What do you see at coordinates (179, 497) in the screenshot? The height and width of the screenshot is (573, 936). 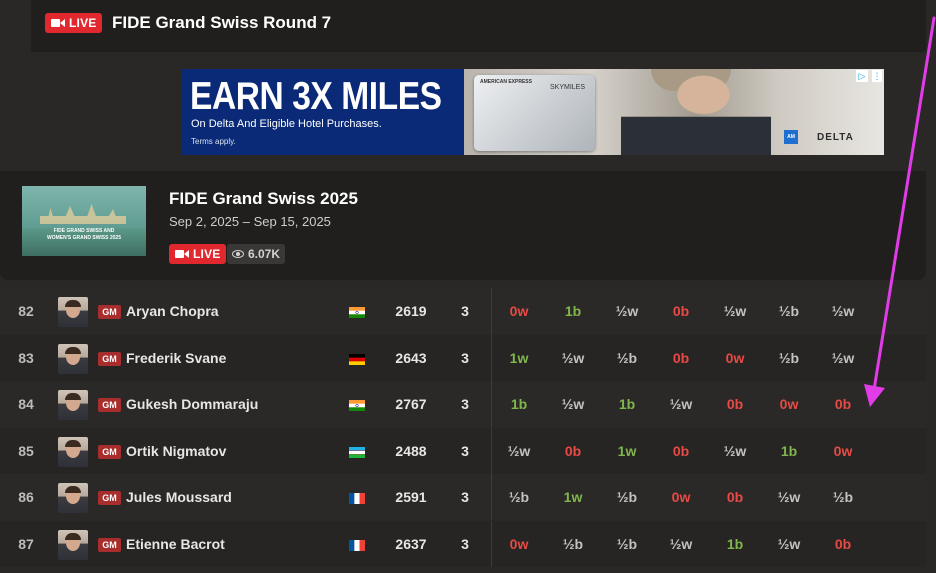 I see `player-name: Jules Moussard` at bounding box center [179, 497].